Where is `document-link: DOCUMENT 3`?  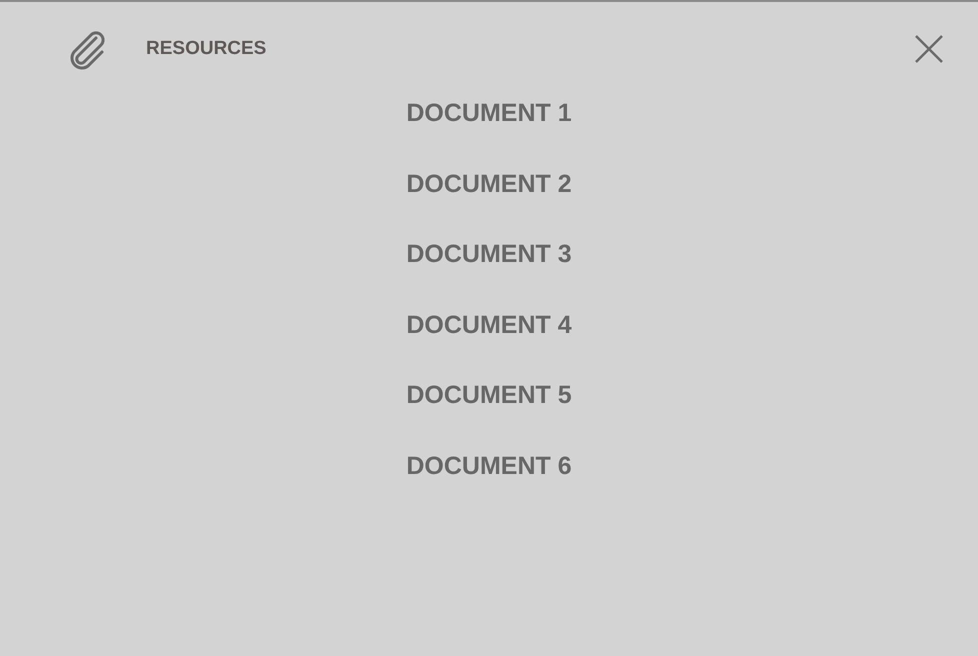 document-link: DOCUMENT 3 is located at coordinates (489, 254).